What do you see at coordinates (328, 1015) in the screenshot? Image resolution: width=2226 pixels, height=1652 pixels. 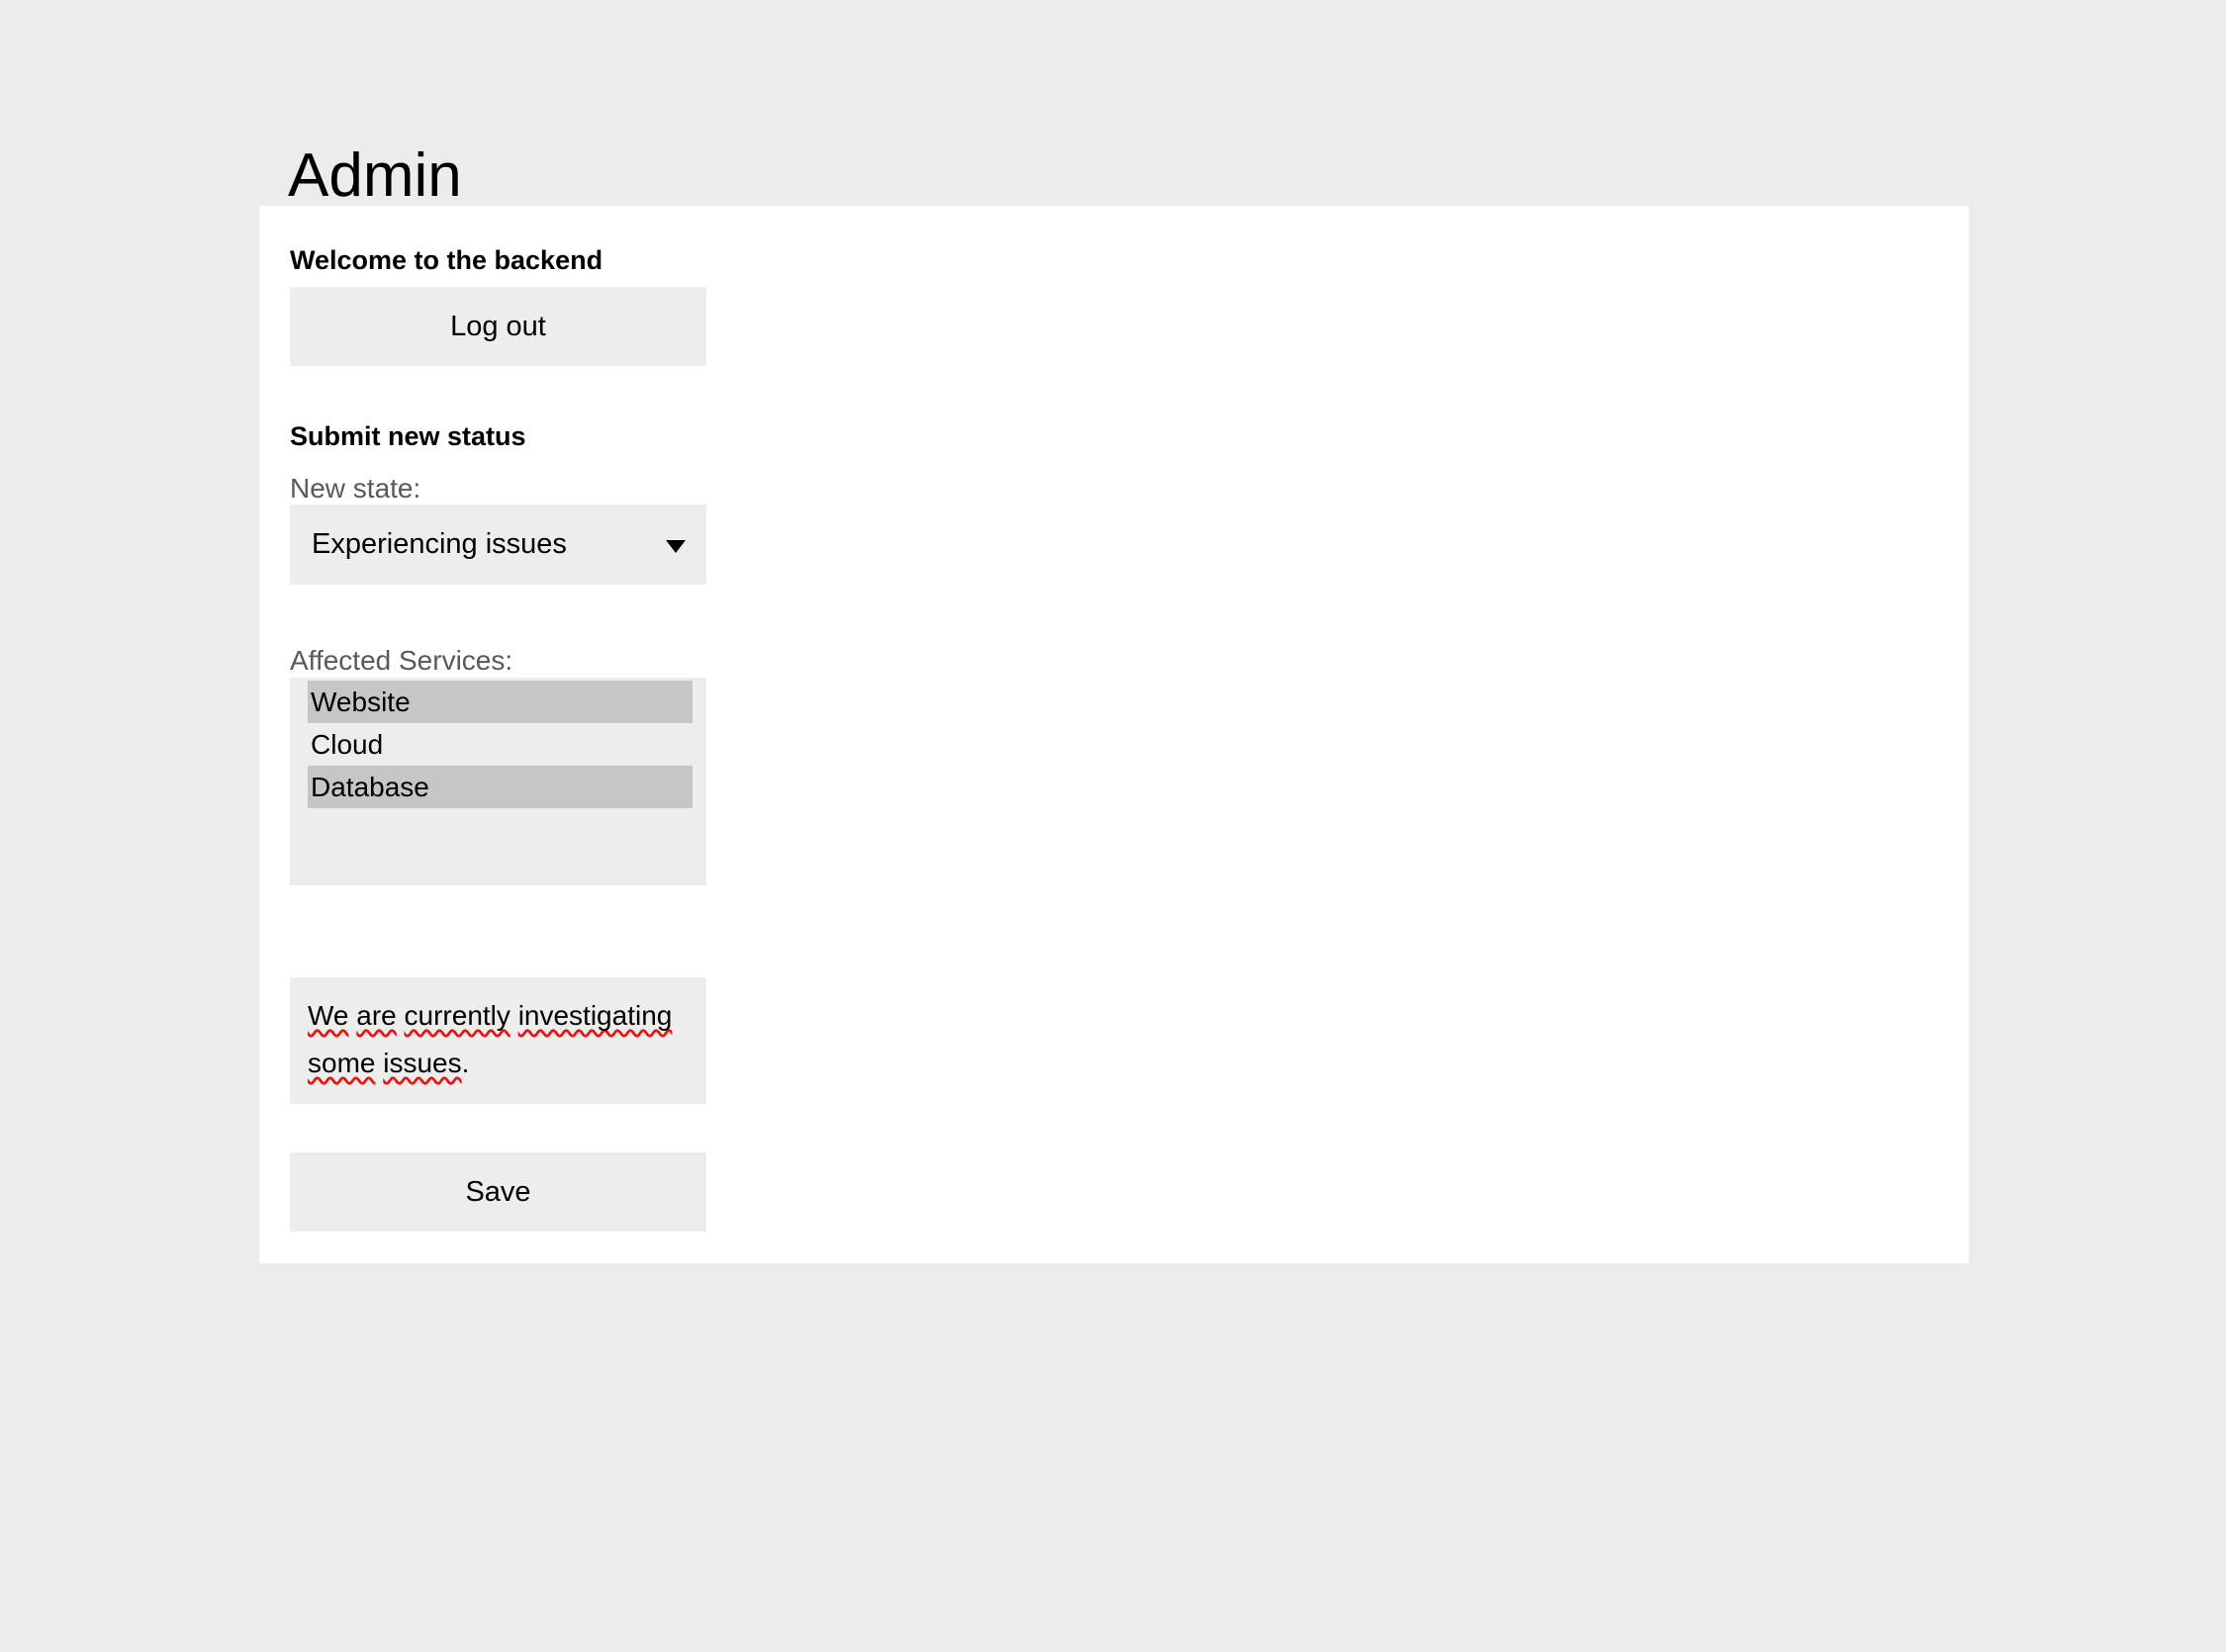 I see `message-word: We` at bounding box center [328, 1015].